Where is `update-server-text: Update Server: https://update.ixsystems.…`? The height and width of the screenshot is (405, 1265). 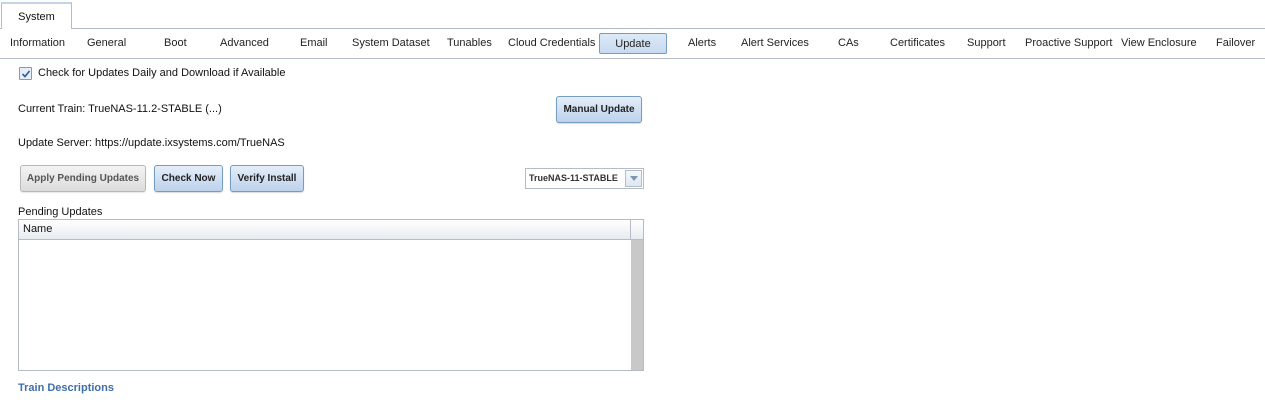
update-server-text: Update Server: https://update.ixsystems.… is located at coordinates (151, 143).